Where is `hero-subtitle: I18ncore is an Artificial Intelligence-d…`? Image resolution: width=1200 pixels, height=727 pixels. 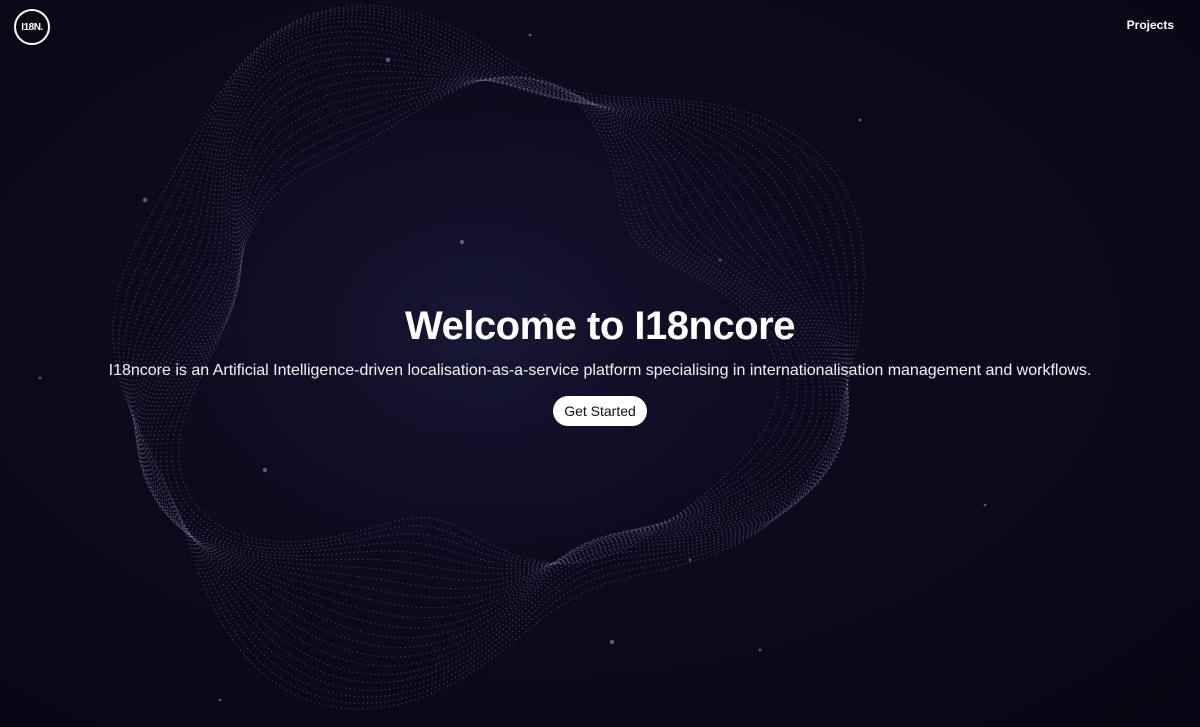 hero-subtitle: I18ncore is an Artificial Intelligence-d… is located at coordinates (600, 370).